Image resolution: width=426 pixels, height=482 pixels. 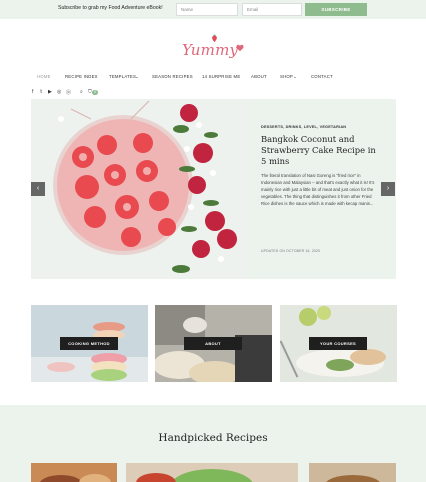 I want to click on slider-next-button: ›, so click(x=388, y=189).